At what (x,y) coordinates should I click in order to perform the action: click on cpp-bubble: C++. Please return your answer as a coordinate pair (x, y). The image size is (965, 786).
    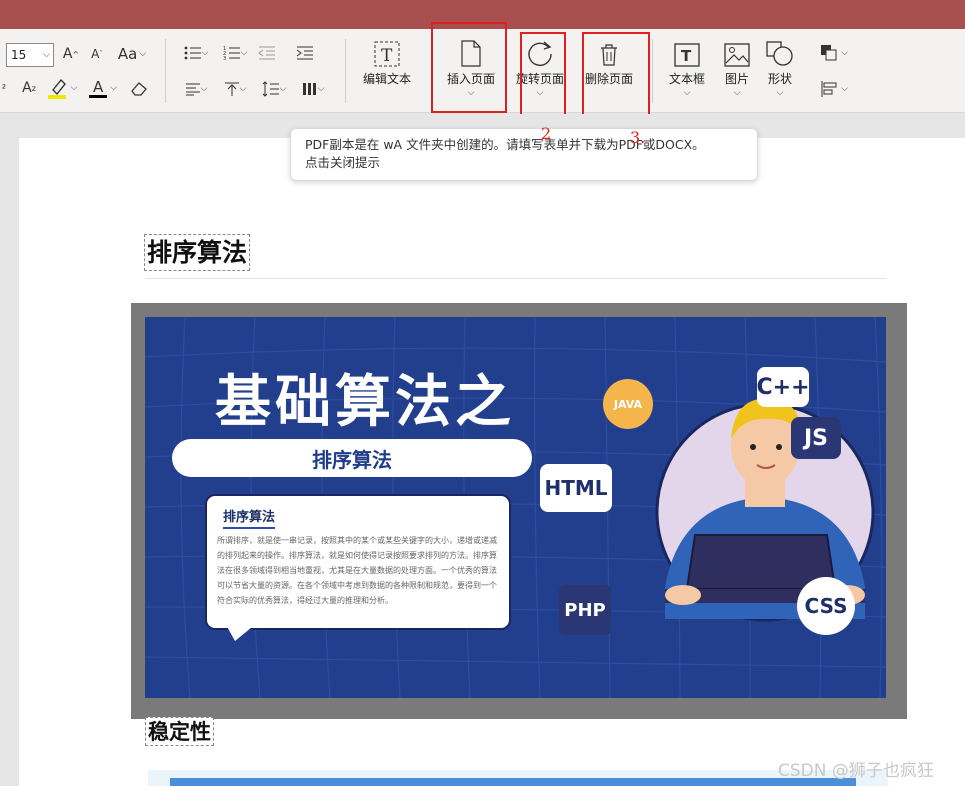
    Looking at the image, I should click on (783, 387).